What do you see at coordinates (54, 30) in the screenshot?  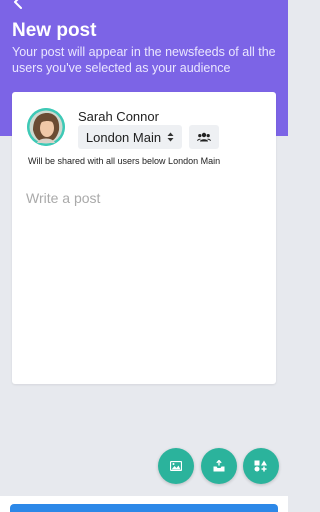 I see `page-title: New post` at bounding box center [54, 30].